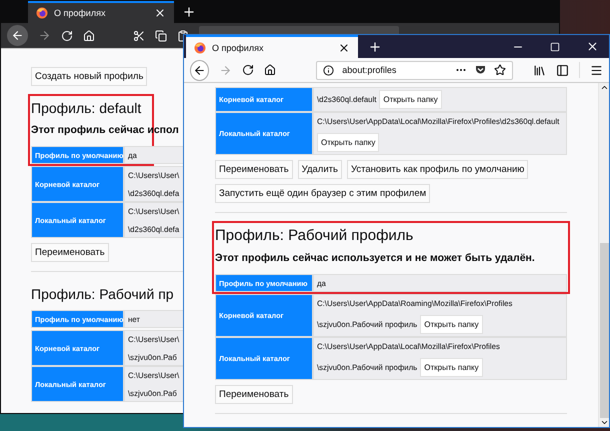  Describe the element at coordinates (89, 76) in the screenshot. I see `create-profile-button: Создать новый профиль` at that location.